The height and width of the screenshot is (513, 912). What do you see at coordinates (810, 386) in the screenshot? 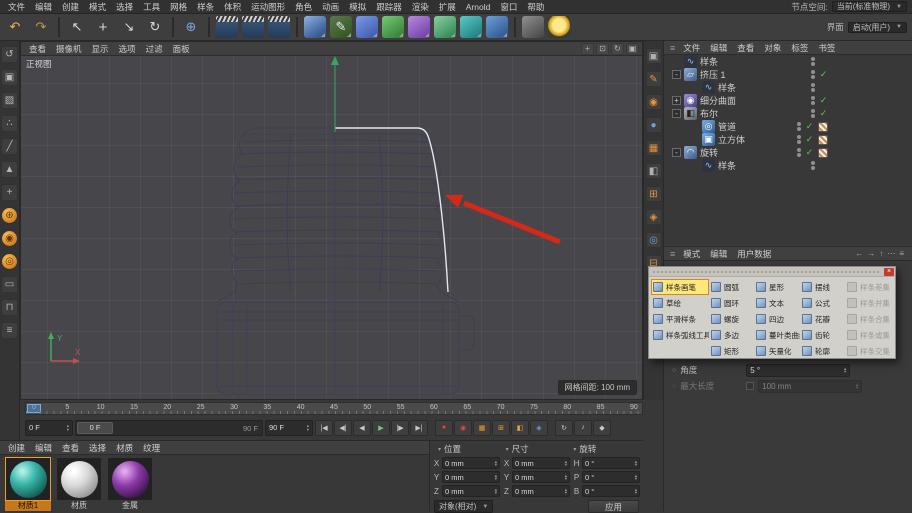
I see `attribute-value-field: 100 mm ▴ ▾` at bounding box center [810, 386].